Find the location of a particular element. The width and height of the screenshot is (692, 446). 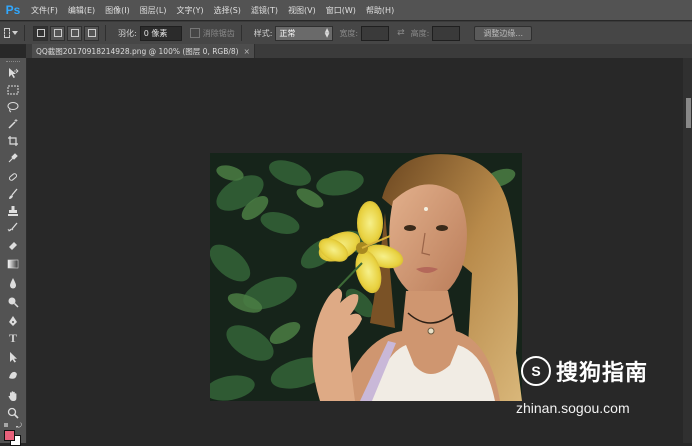

dodge-icon is located at coordinates (13, 302).